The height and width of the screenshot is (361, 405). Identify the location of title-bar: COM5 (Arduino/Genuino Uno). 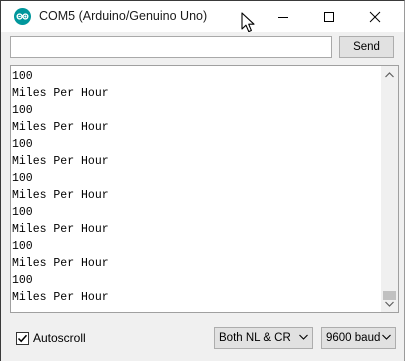
(202, 17).